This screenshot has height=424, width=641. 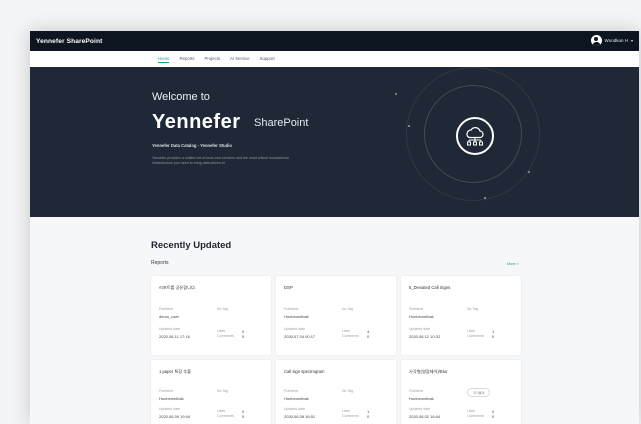 What do you see at coordinates (196, 122) in the screenshot?
I see `hero-logo: Yennefer` at bounding box center [196, 122].